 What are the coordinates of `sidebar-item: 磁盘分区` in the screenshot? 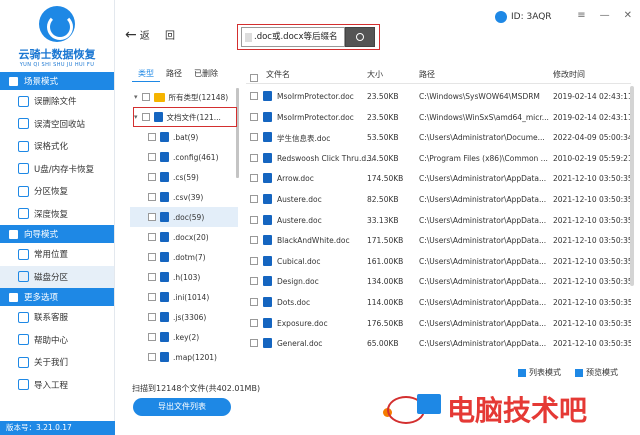 It's located at (57, 276).